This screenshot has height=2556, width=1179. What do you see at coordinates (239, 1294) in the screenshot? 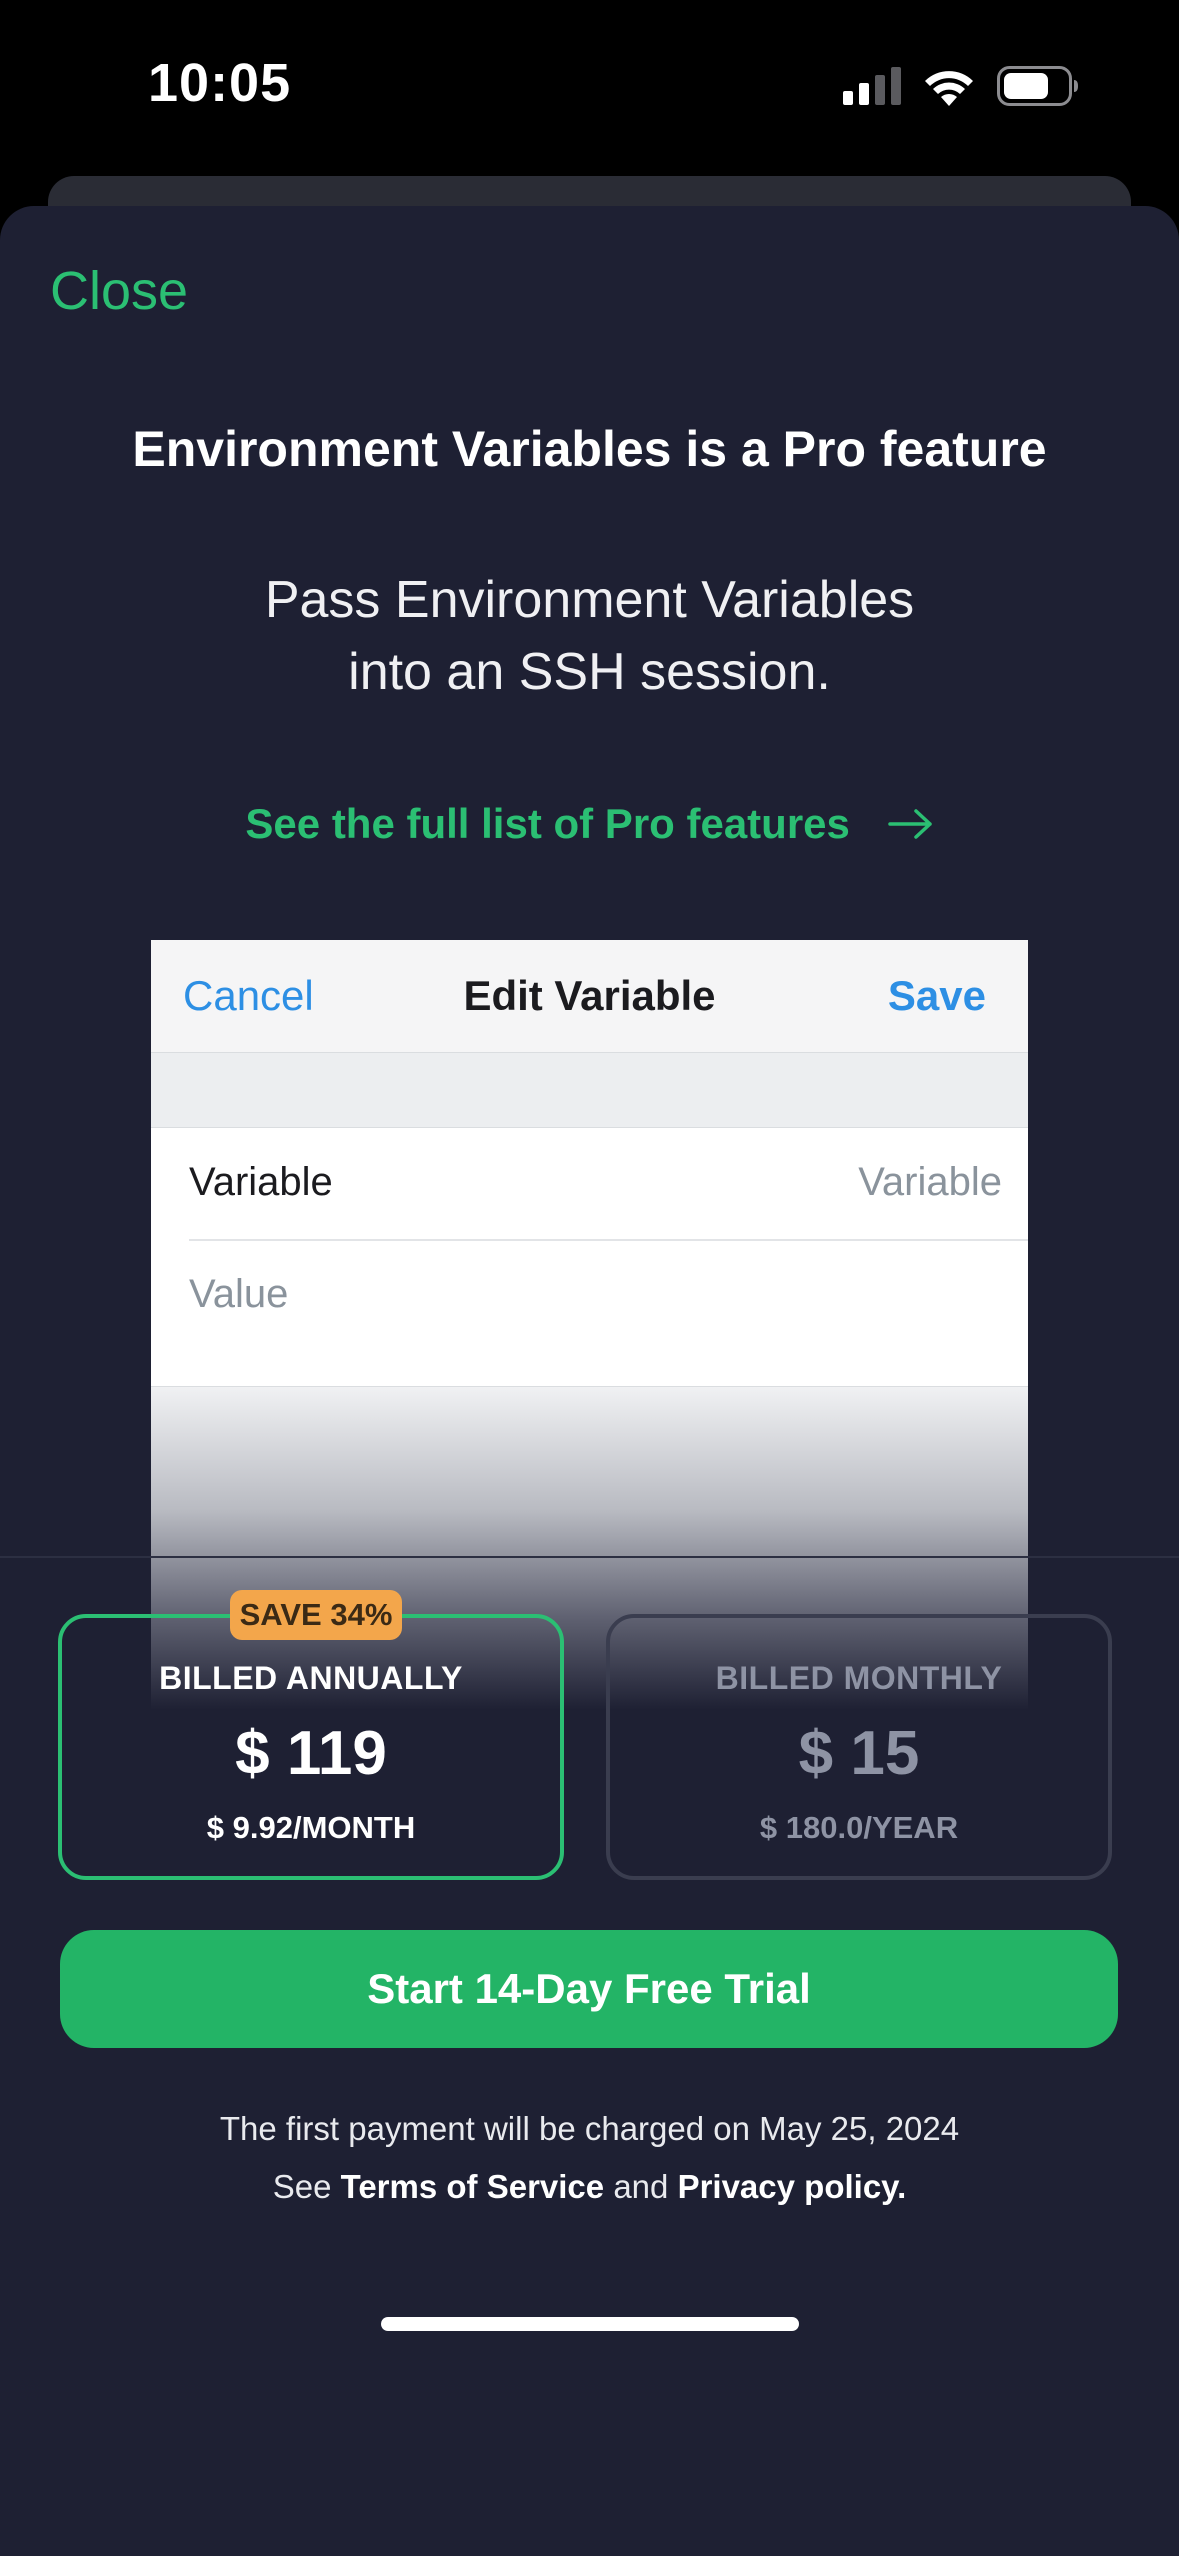
I see `value-placeholder: Value` at bounding box center [239, 1294].